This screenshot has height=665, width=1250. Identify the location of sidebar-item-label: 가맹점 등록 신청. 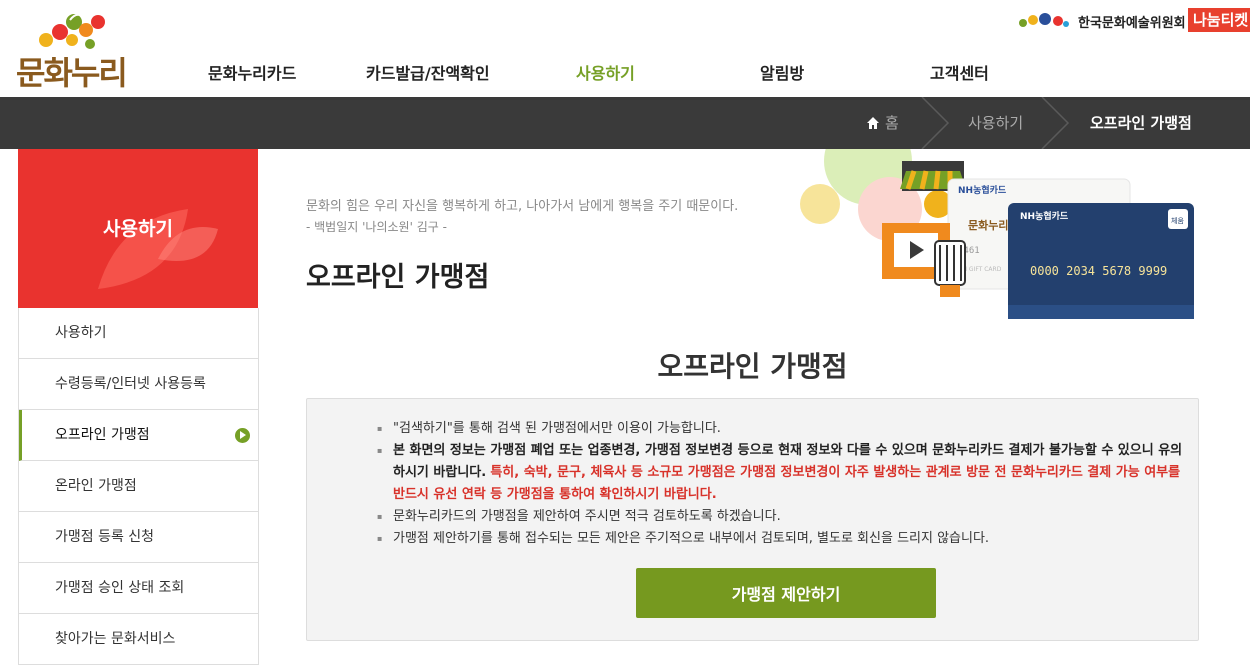
(105, 537).